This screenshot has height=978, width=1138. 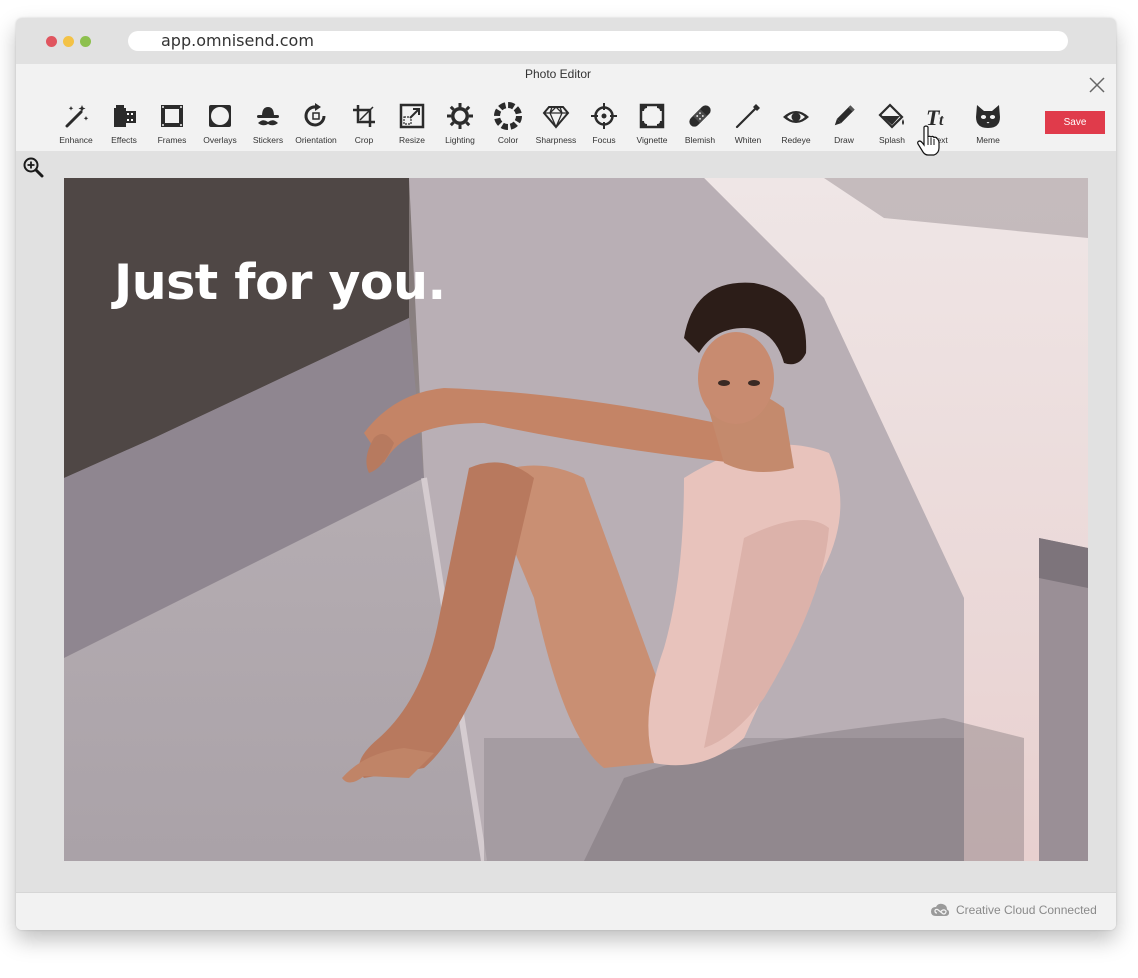 I want to click on window-maximize-dot, so click(x=85, y=41).